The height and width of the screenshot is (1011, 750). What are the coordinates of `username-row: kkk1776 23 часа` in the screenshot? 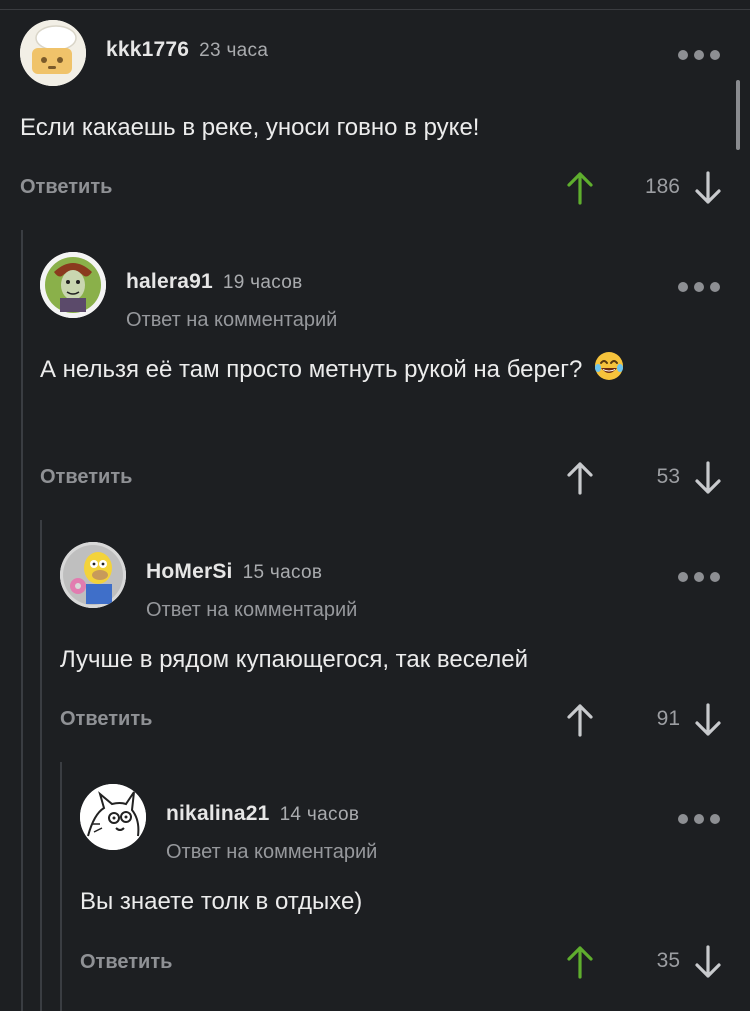 It's located at (187, 50).